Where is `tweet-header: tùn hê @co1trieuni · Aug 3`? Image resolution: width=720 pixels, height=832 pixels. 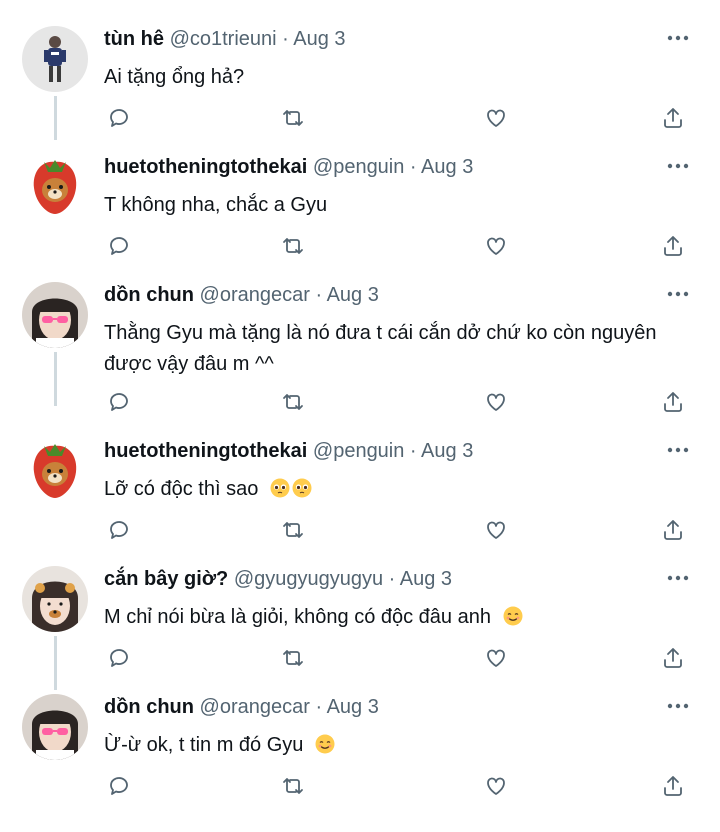
tweet-header: tùn hê @co1trieuni · Aug 3 is located at coordinates (225, 39).